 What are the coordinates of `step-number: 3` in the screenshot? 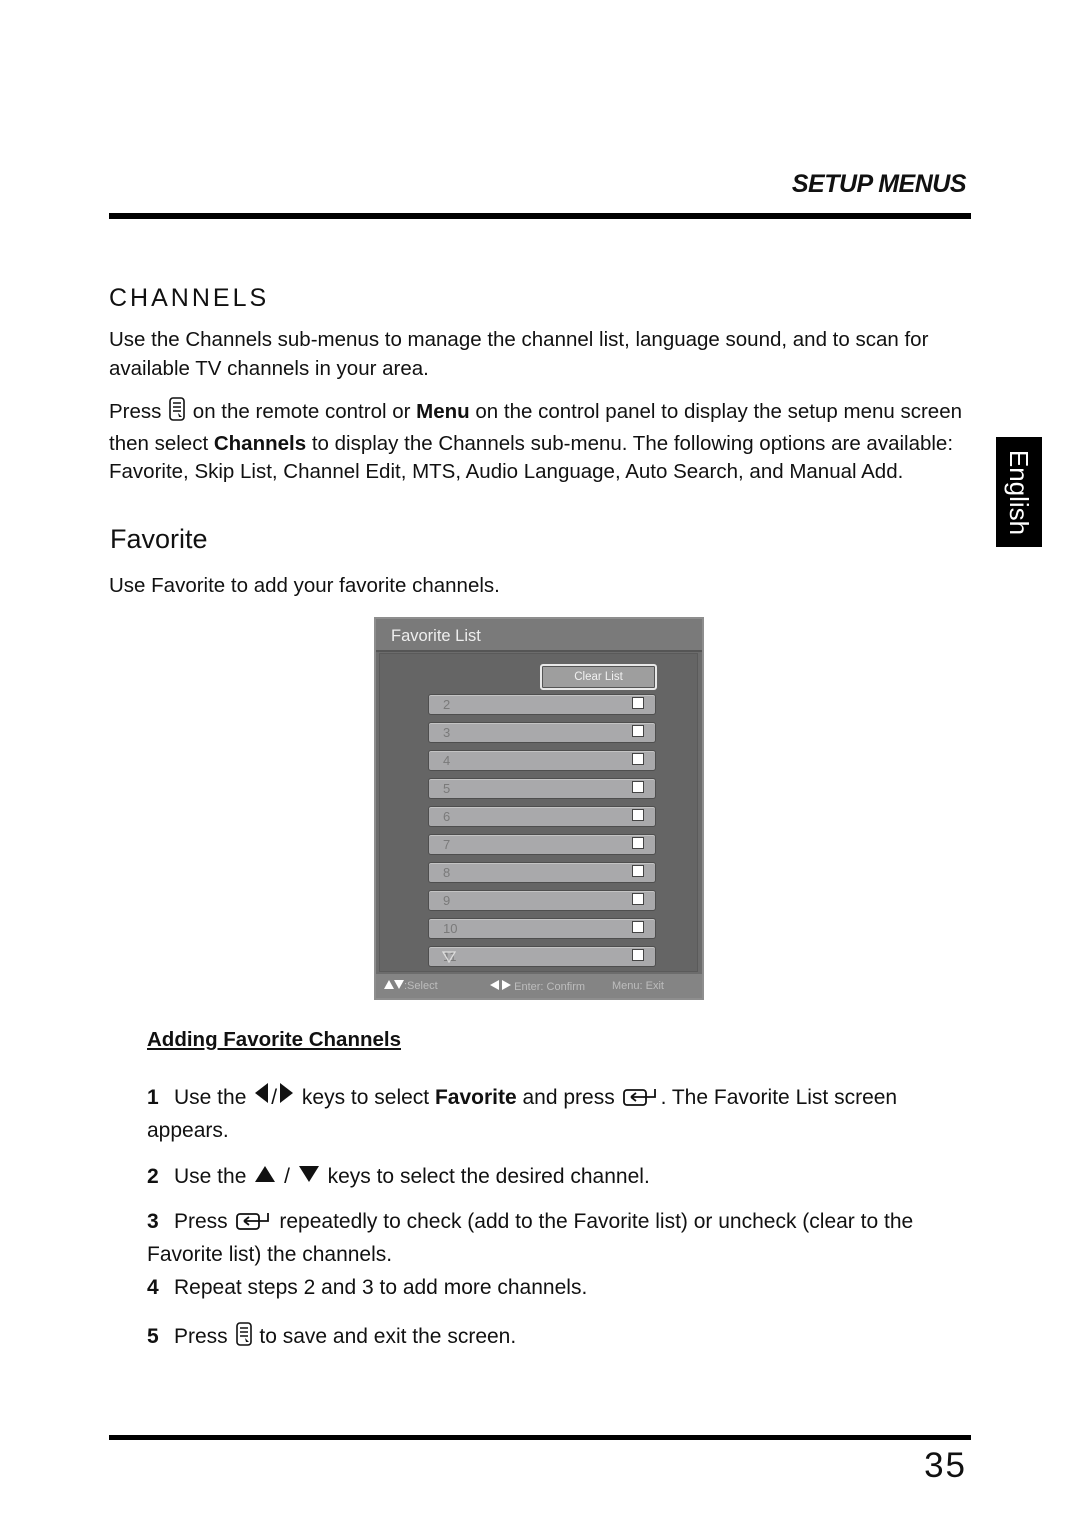 It's located at (153, 1221).